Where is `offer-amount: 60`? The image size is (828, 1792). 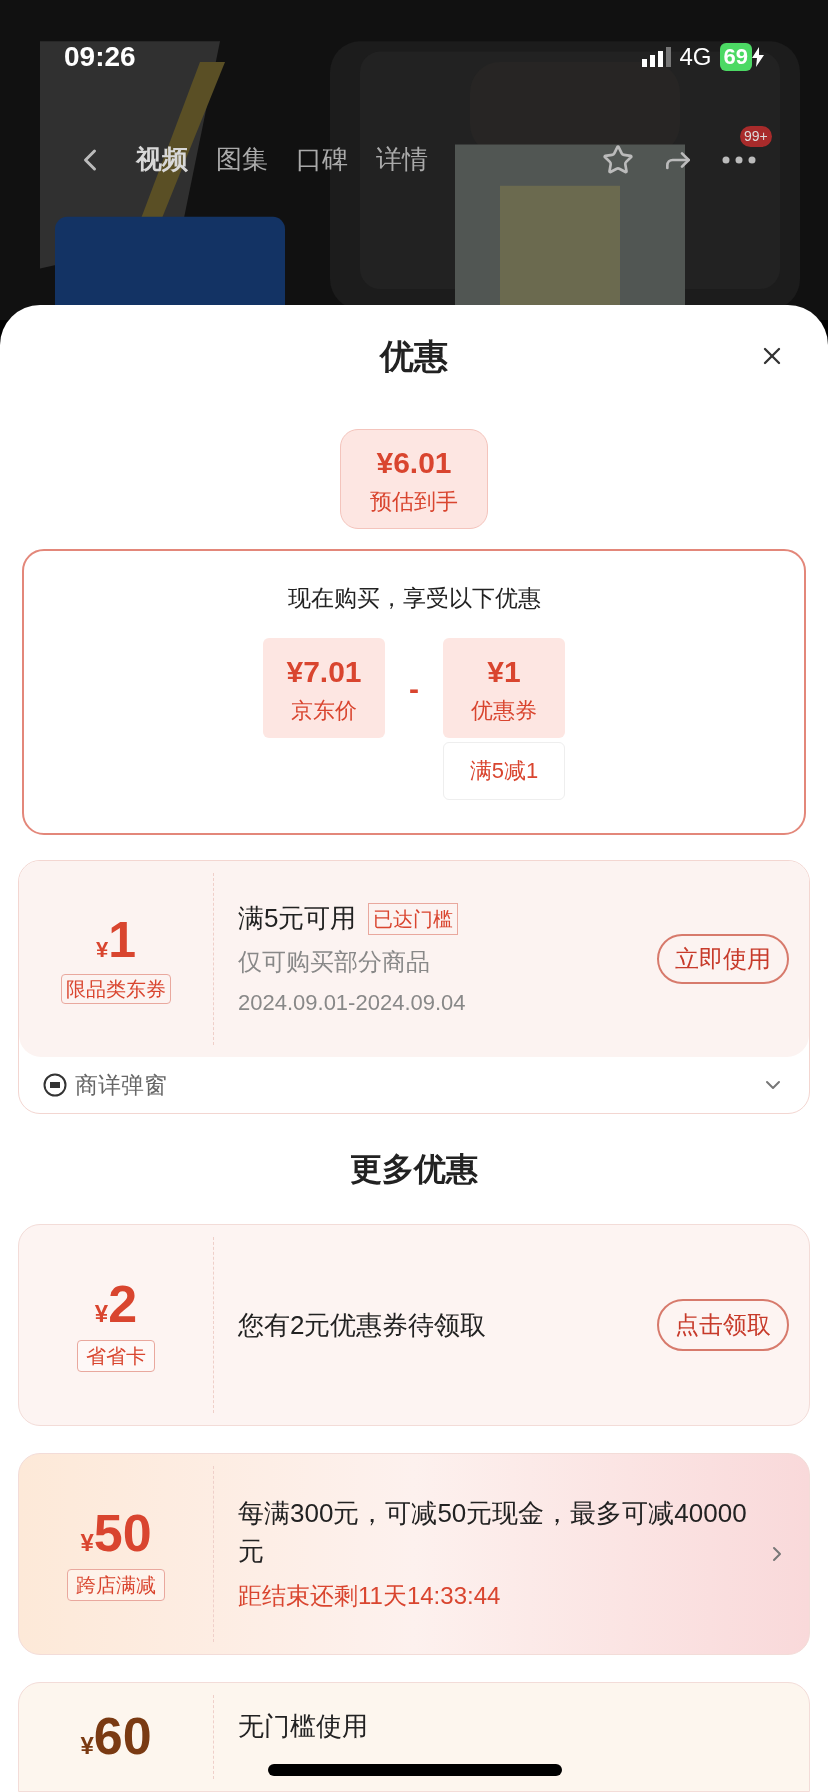
offer-amount: 60 is located at coordinates (122, 1736).